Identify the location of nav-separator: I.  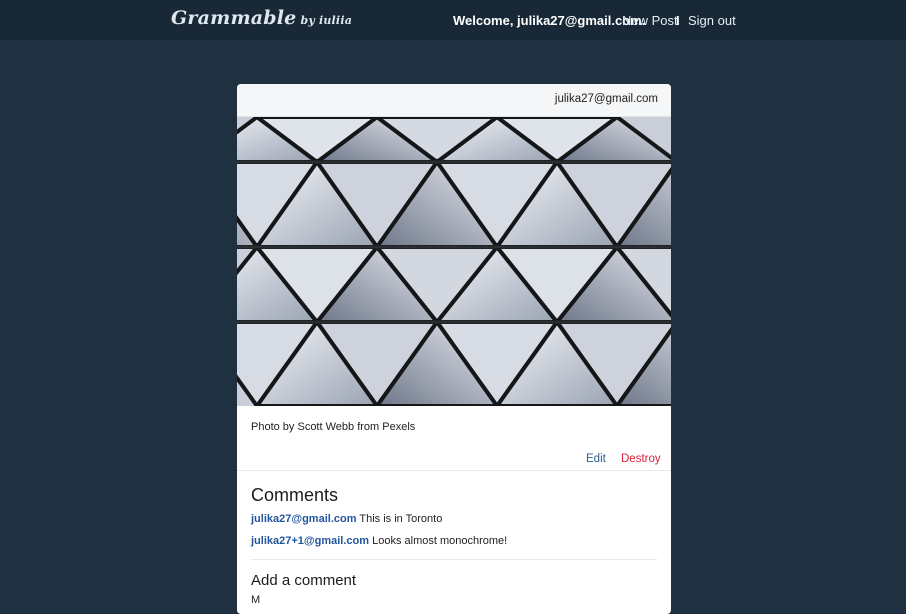
(678, 20).